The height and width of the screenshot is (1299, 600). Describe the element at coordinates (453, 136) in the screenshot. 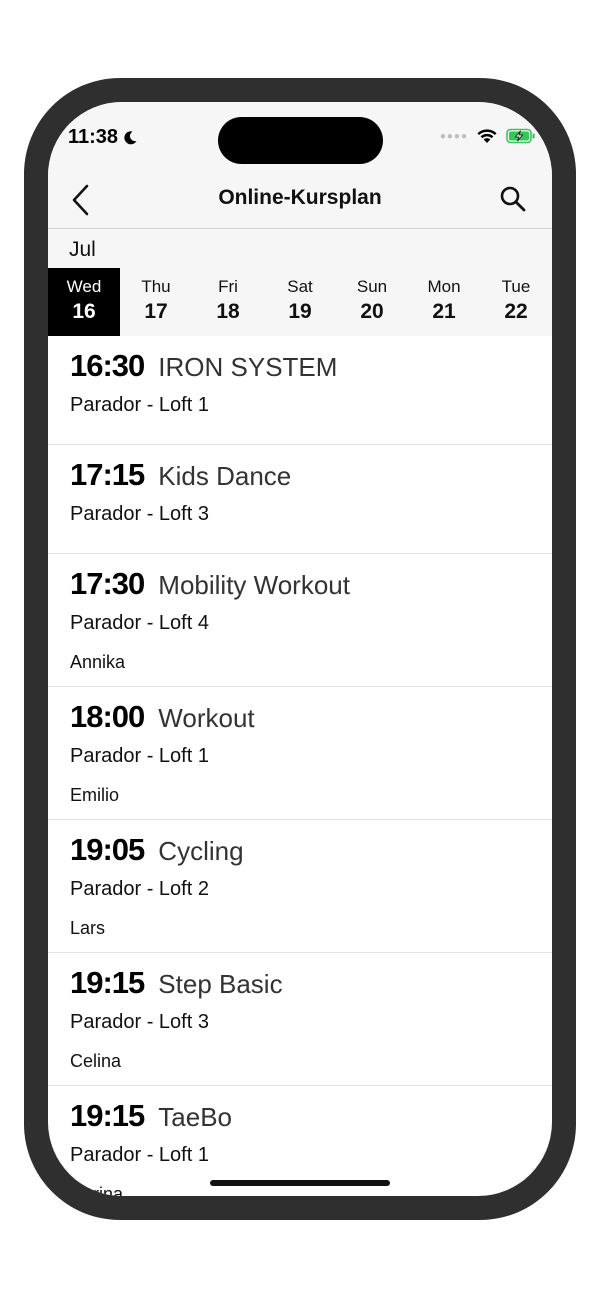

I see `cellular-signal-icon: ●●●●` at that location.